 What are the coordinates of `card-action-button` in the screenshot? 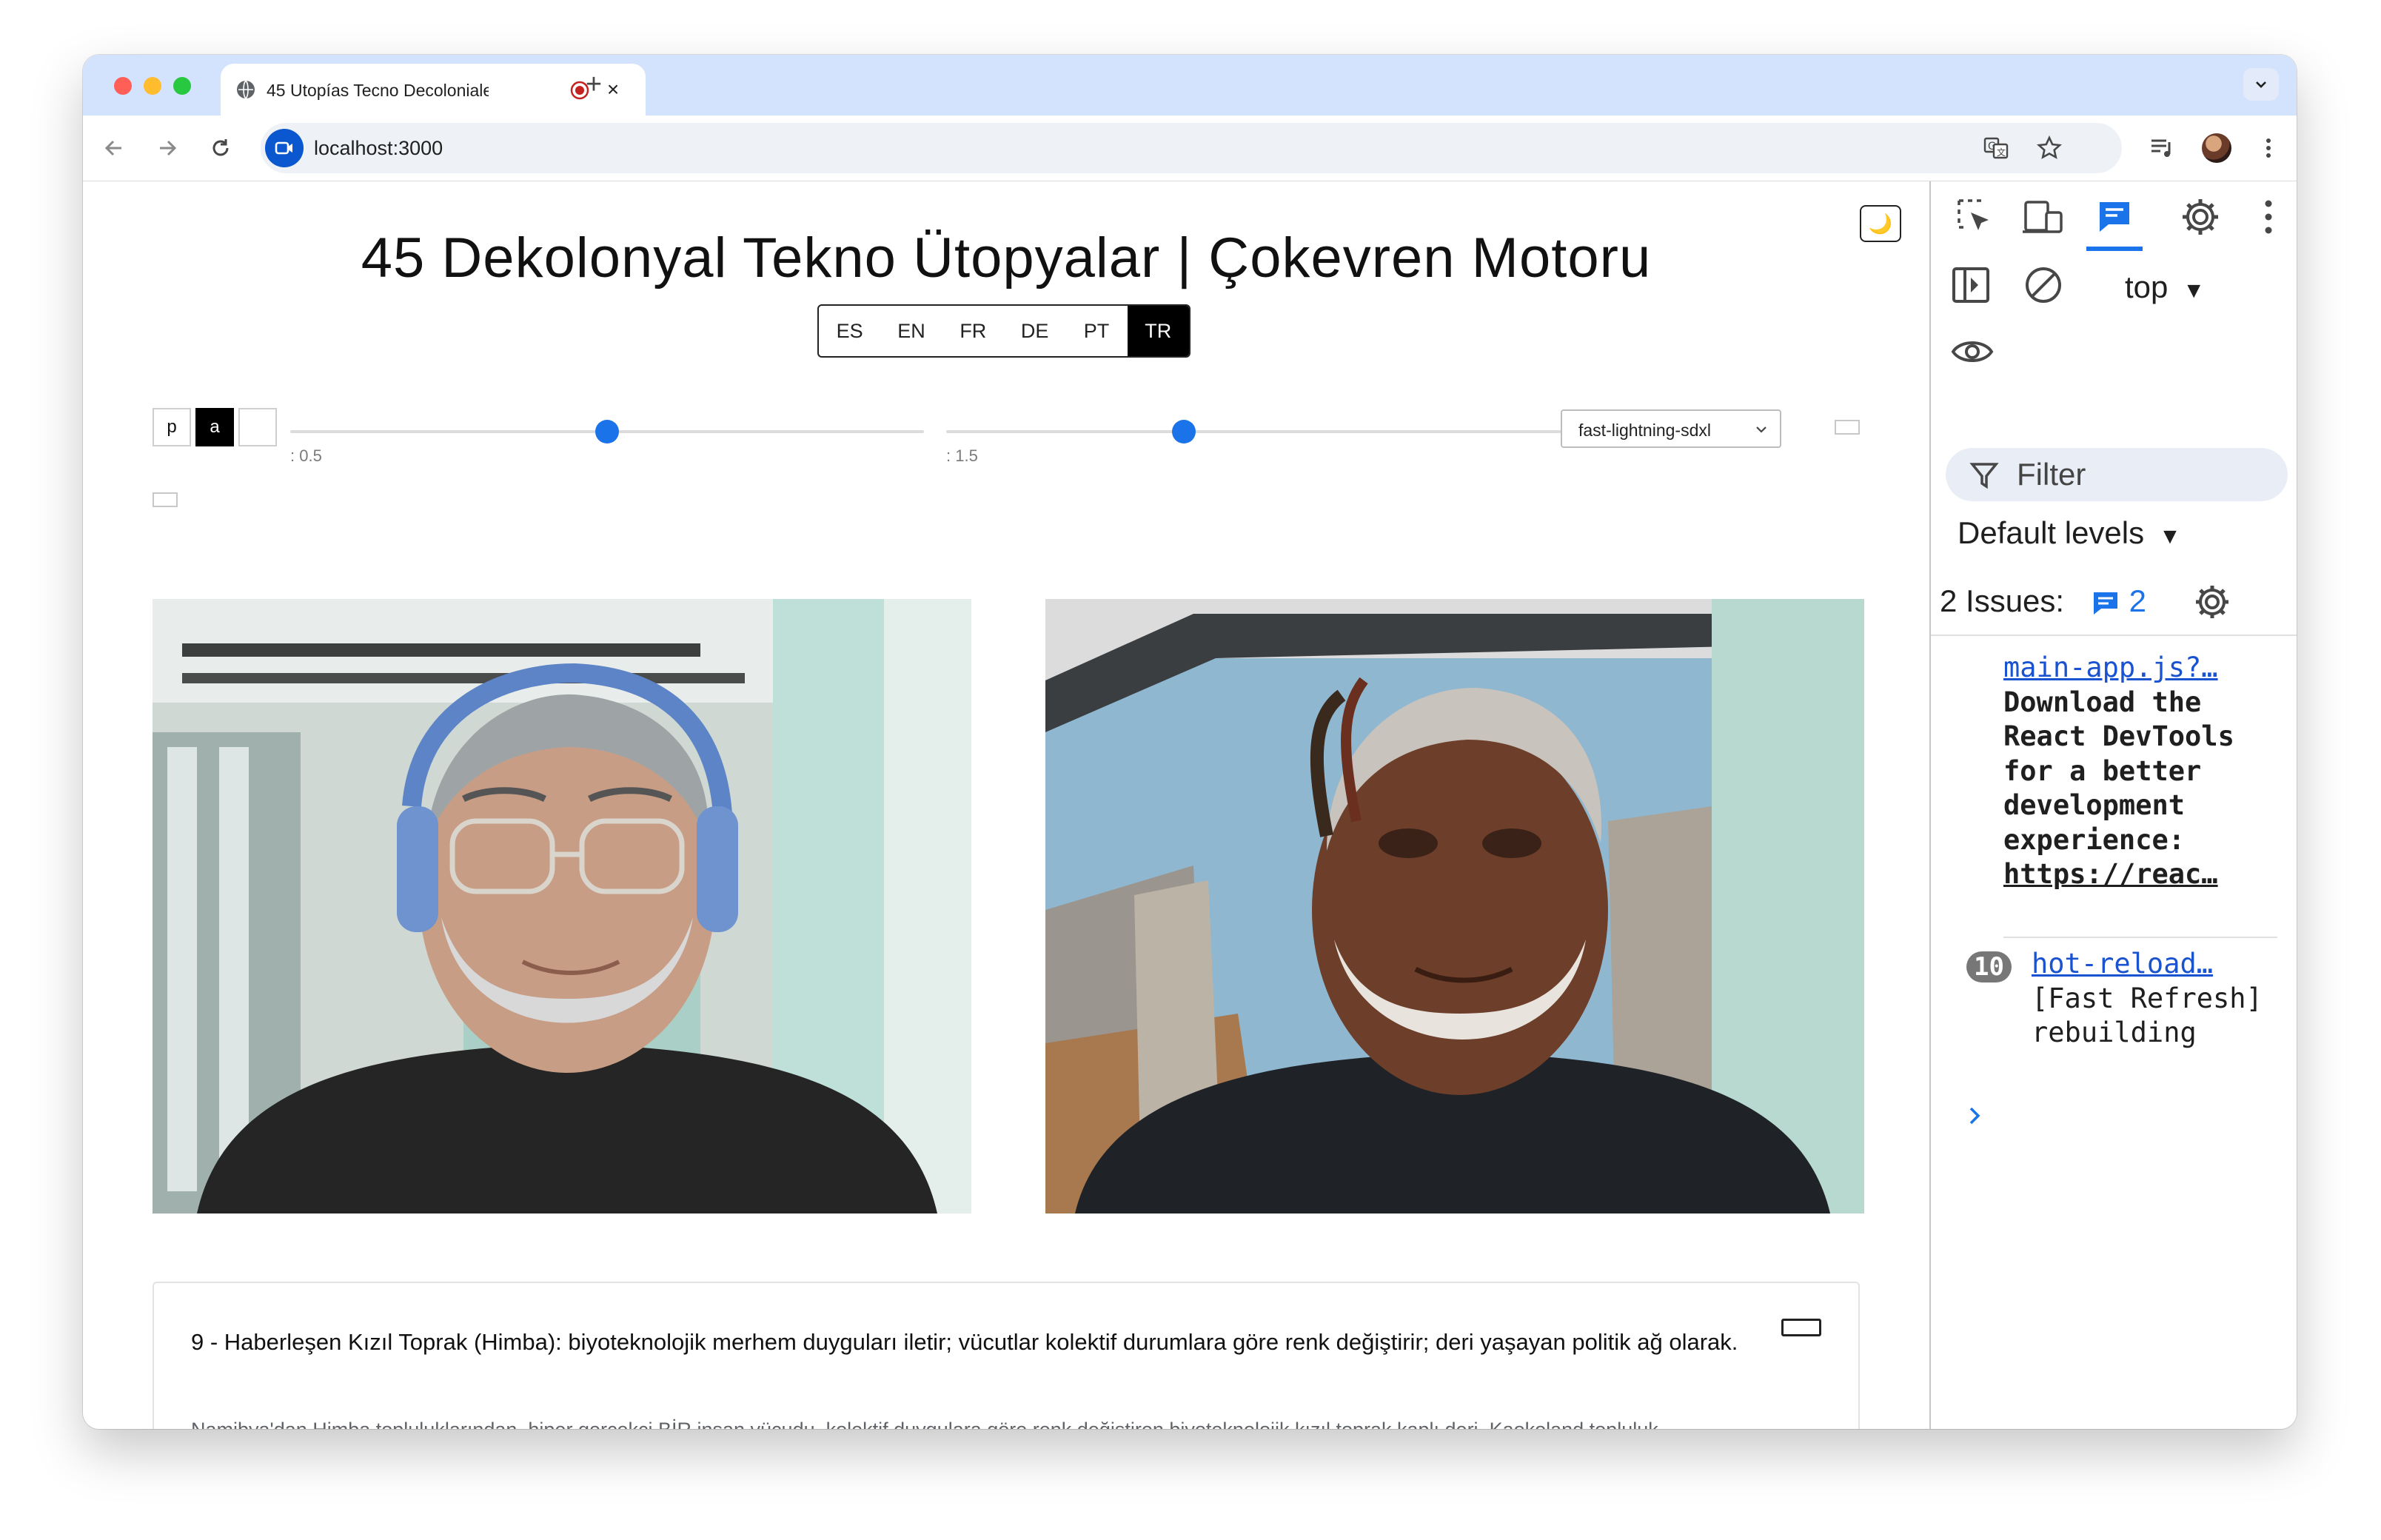 It's located at (1801, 1327).